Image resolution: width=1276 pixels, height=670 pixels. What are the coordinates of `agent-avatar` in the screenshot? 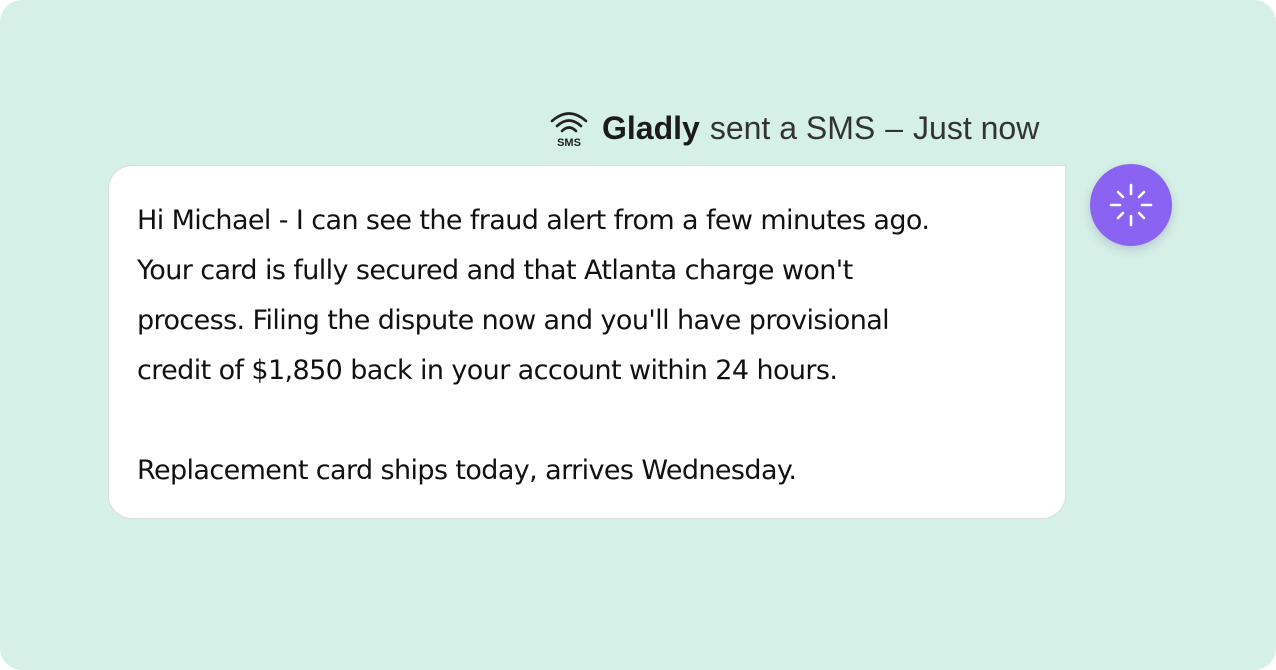 It's located at (1131, 205).